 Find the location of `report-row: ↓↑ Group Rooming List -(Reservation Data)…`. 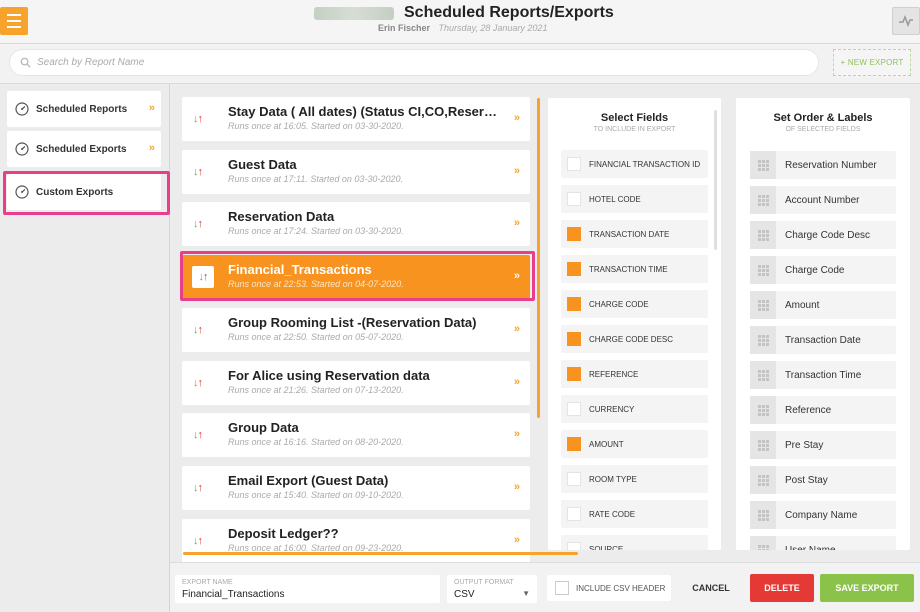

report-row: ↓↑ Group Rooming List -(Reservation Data)… is located at coordinates (356, 329).